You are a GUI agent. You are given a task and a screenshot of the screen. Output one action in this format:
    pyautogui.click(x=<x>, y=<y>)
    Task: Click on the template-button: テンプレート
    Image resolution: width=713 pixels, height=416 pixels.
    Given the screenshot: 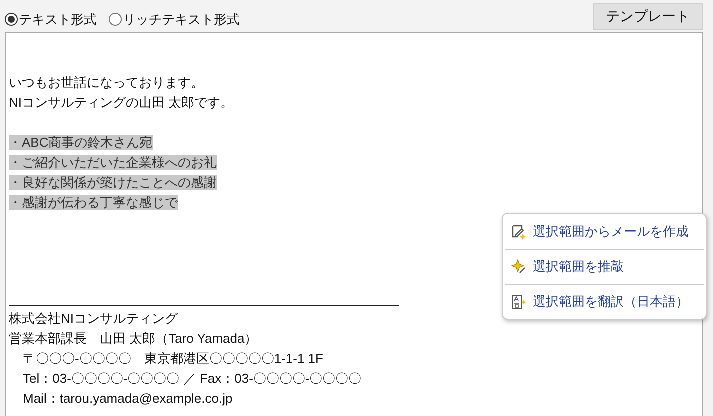 What is the action you would take?
    pyautogui.click(x=648, y=16)
    